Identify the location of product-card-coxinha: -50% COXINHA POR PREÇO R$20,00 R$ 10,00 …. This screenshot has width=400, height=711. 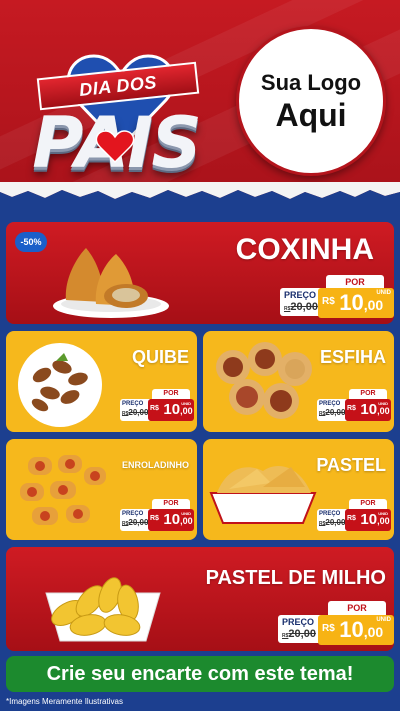
(200, 273).